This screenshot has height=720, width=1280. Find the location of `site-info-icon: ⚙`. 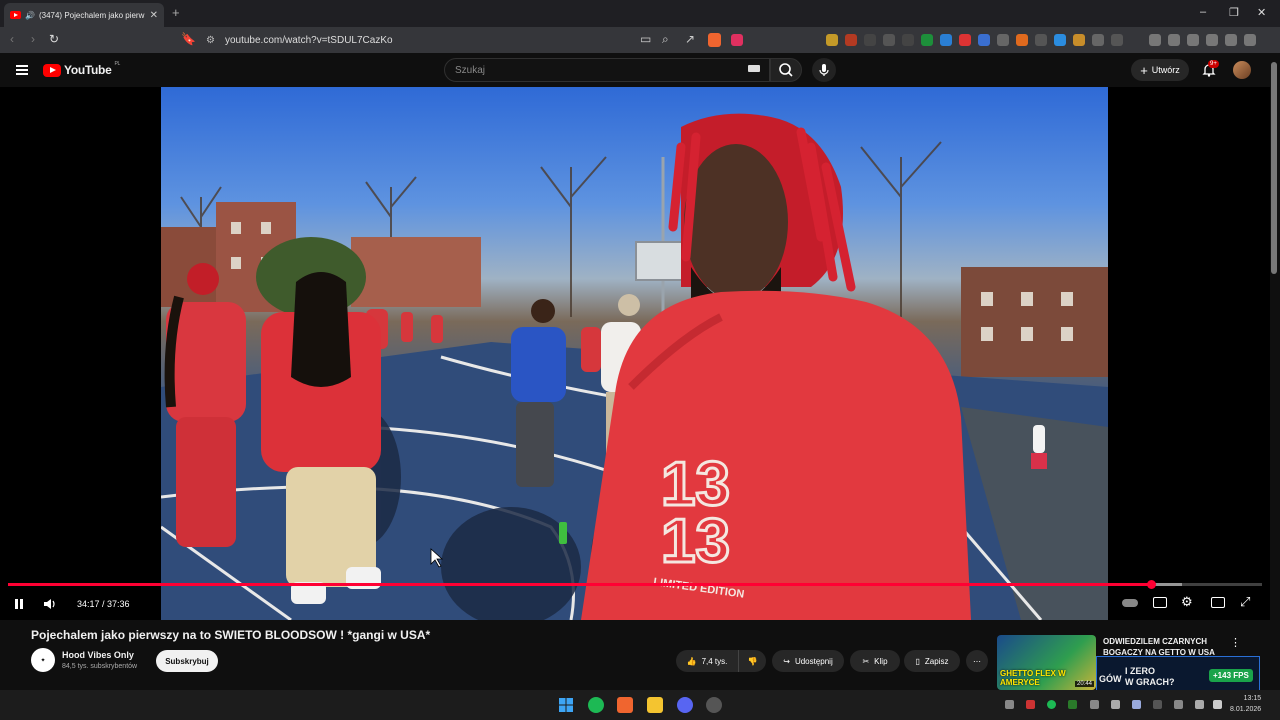

site-info-icon: ⚙ is located at coordinates (210, 40).